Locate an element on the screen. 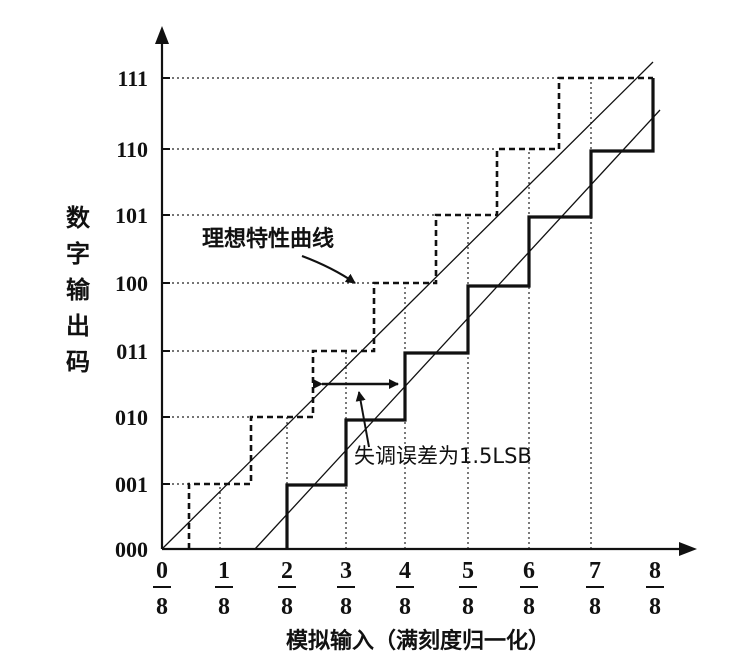 The height and width of the screenshot is (670, 742). y-axis-title-char: 数 is located at coordinates (78, 218).